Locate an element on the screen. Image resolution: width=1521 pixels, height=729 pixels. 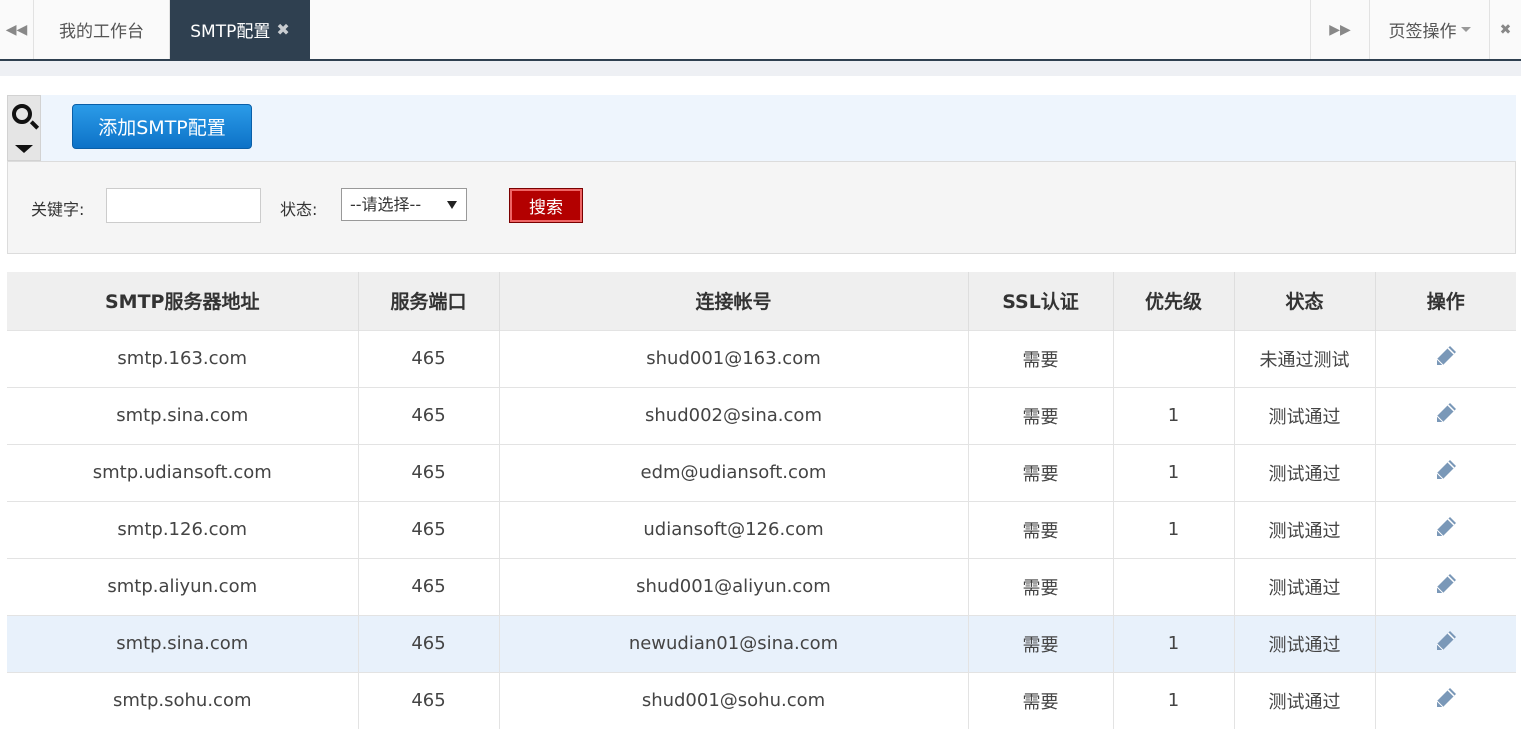
table-header-row: SMTP服务器地址 服务端口 连接帐号 SSL认证 优先级 状态 操作 is located at coordinates (761, 301).